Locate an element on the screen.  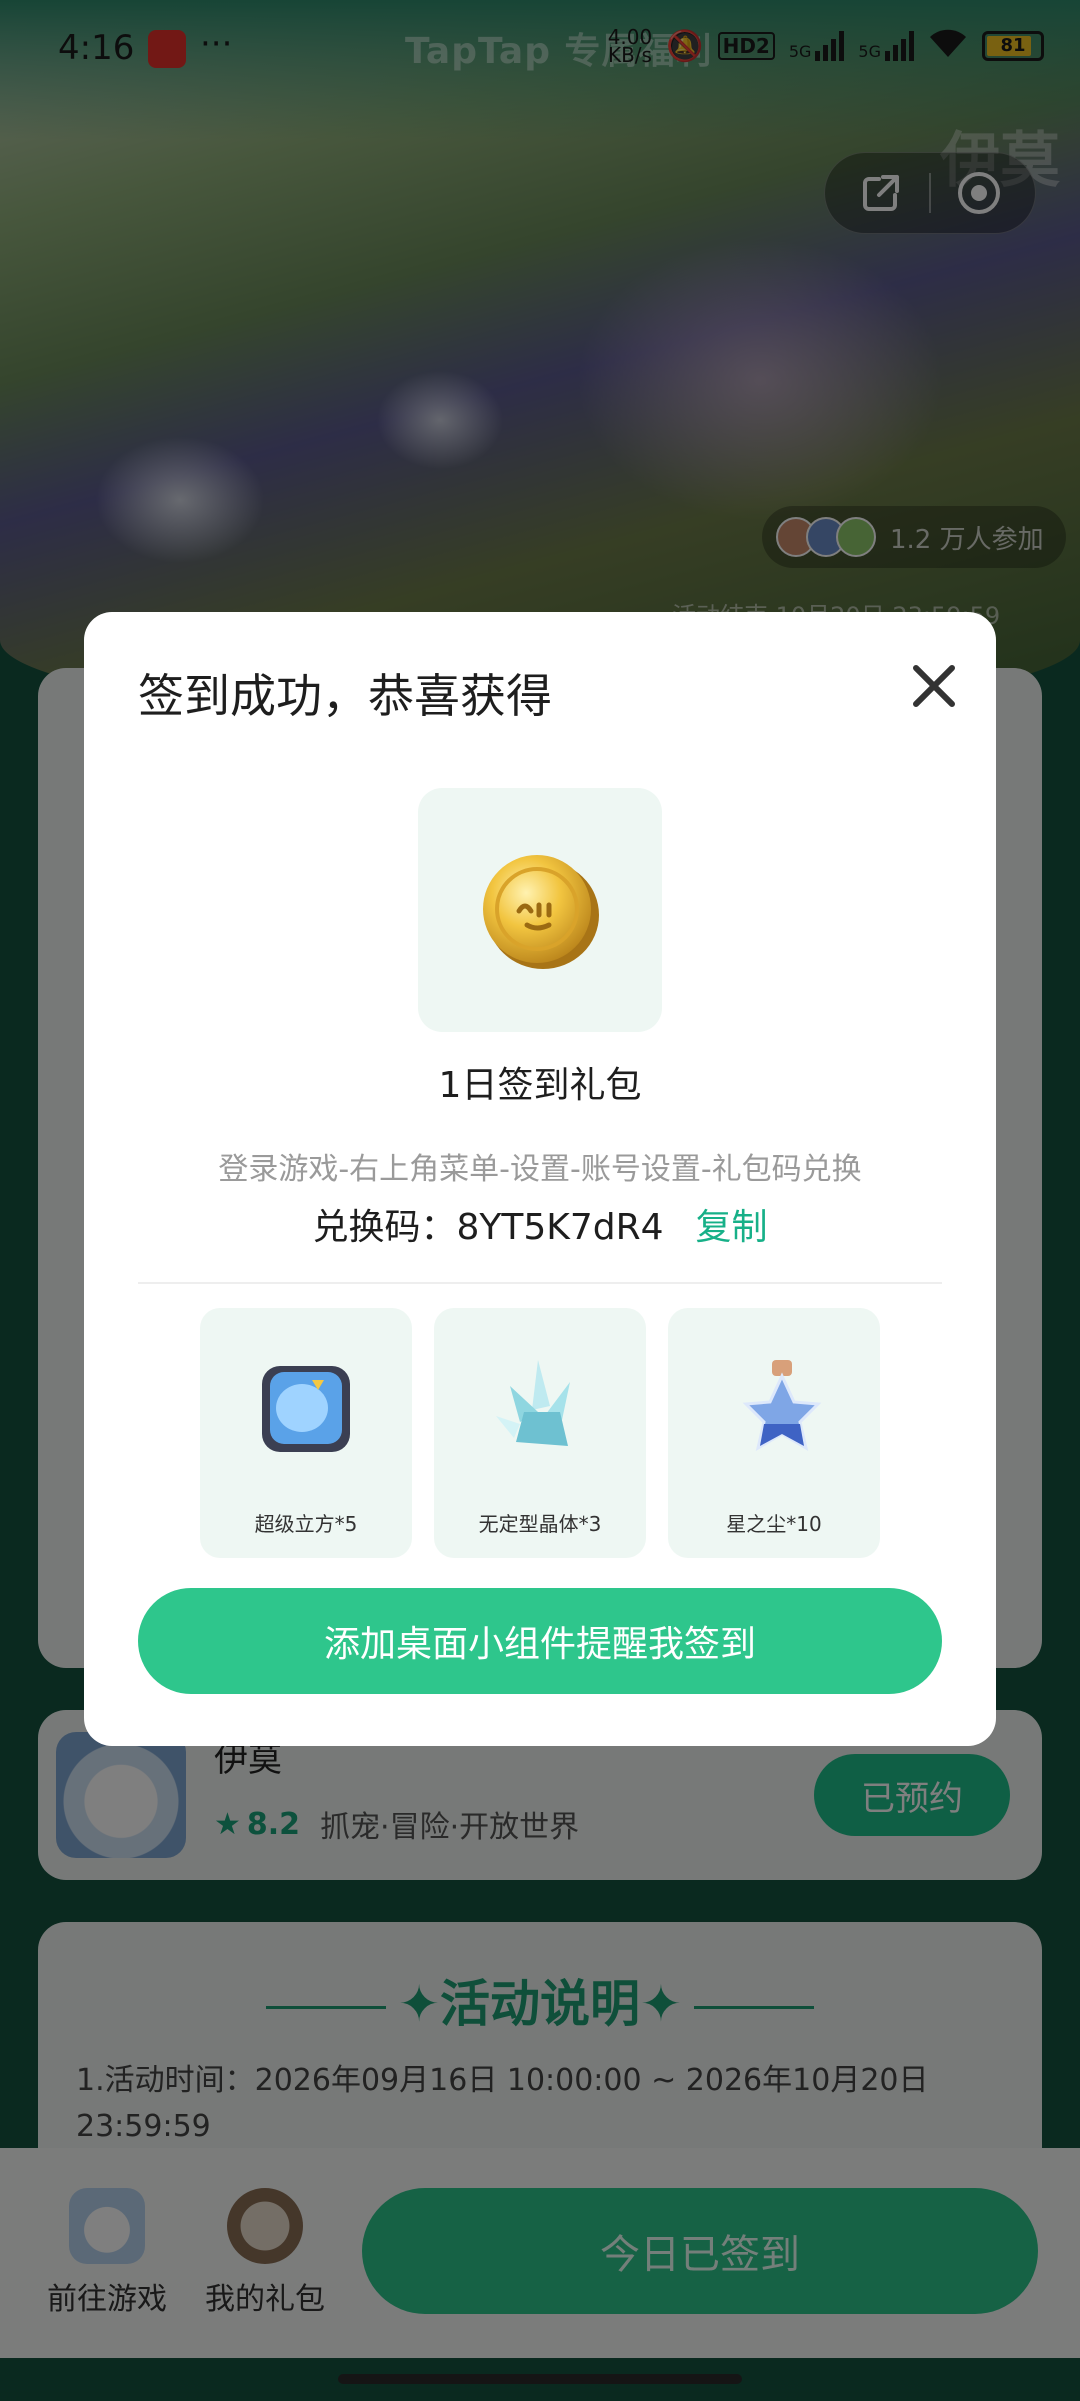
reward-item-label: 超级立方*5 is located at coordinates (306, 1524).